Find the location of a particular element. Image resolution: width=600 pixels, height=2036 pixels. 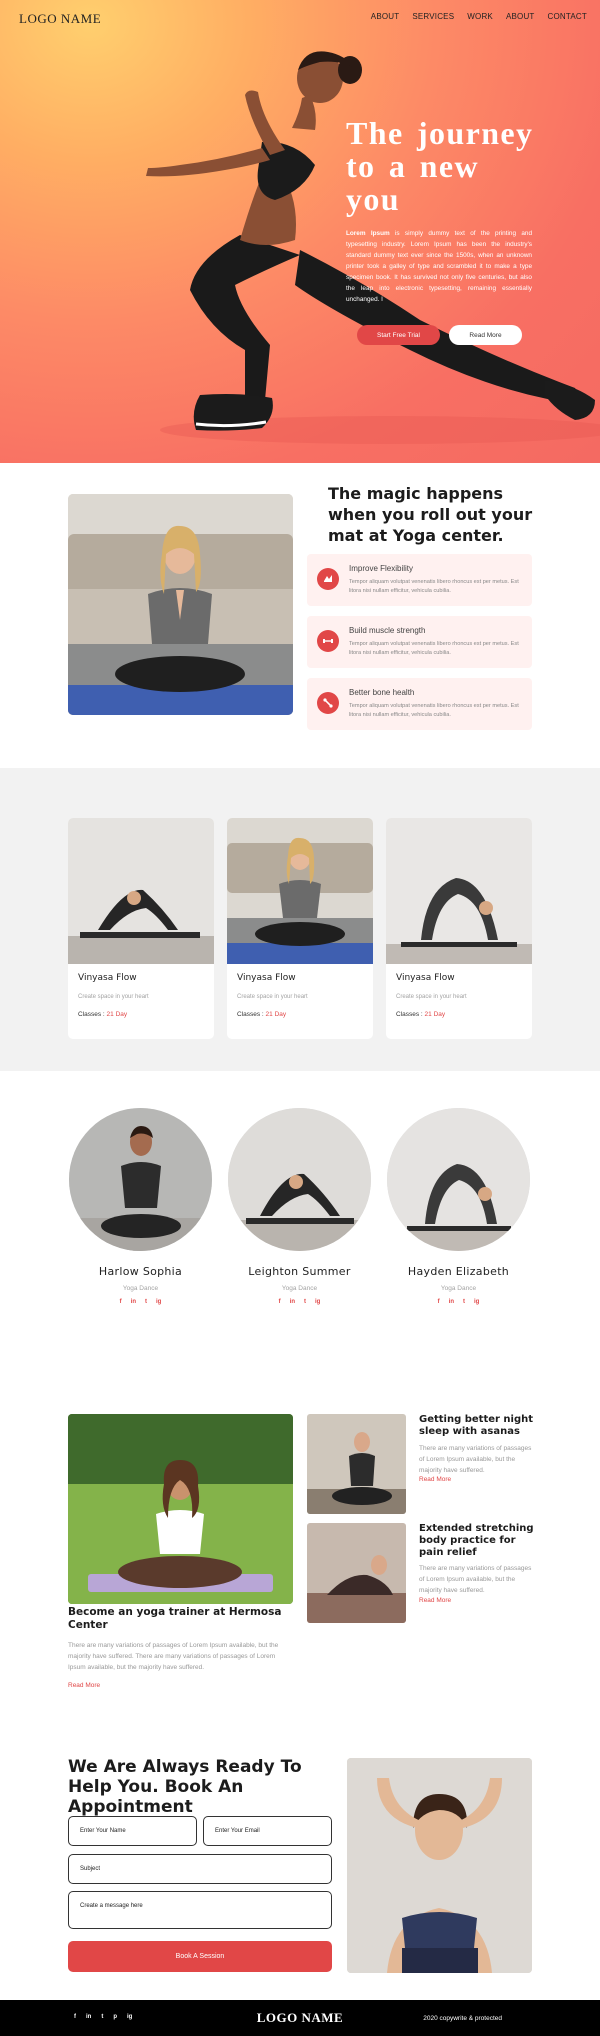

message-field: Create a message here is located at coordinates (200, 1910).